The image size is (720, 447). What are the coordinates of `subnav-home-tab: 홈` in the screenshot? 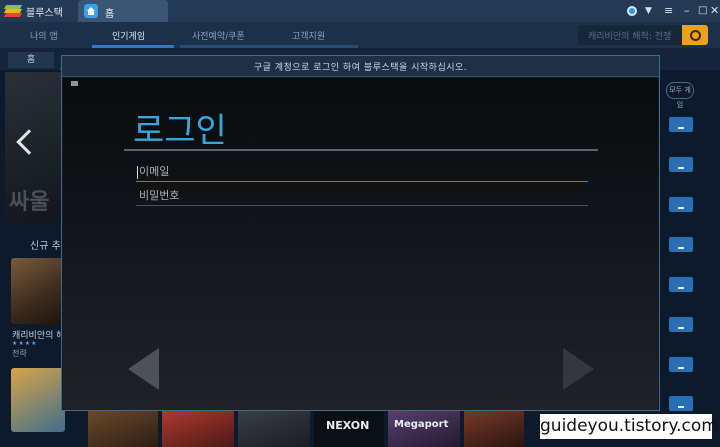 It's located at (31, 60).